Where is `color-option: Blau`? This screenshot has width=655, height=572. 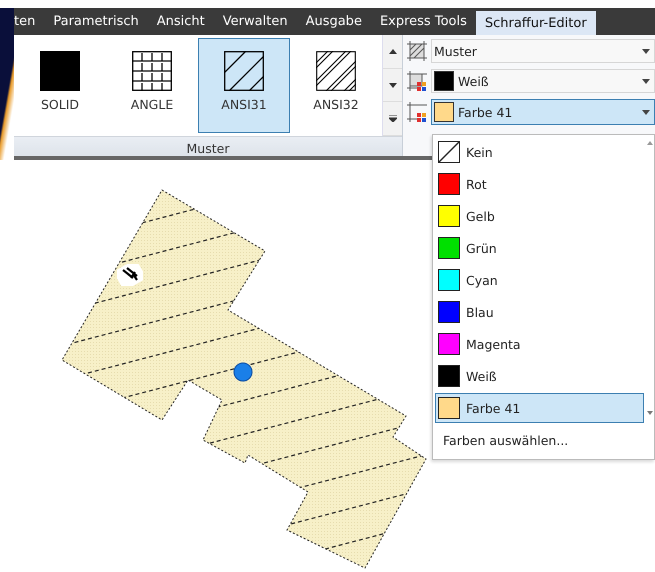
color-option: Blau is located at coordinates (539, 312).